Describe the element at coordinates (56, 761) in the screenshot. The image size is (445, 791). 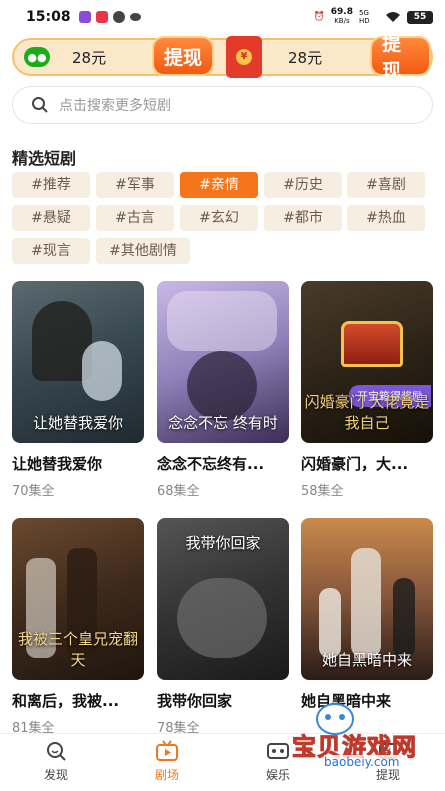
I see `nav-discover: 发现` at that location.